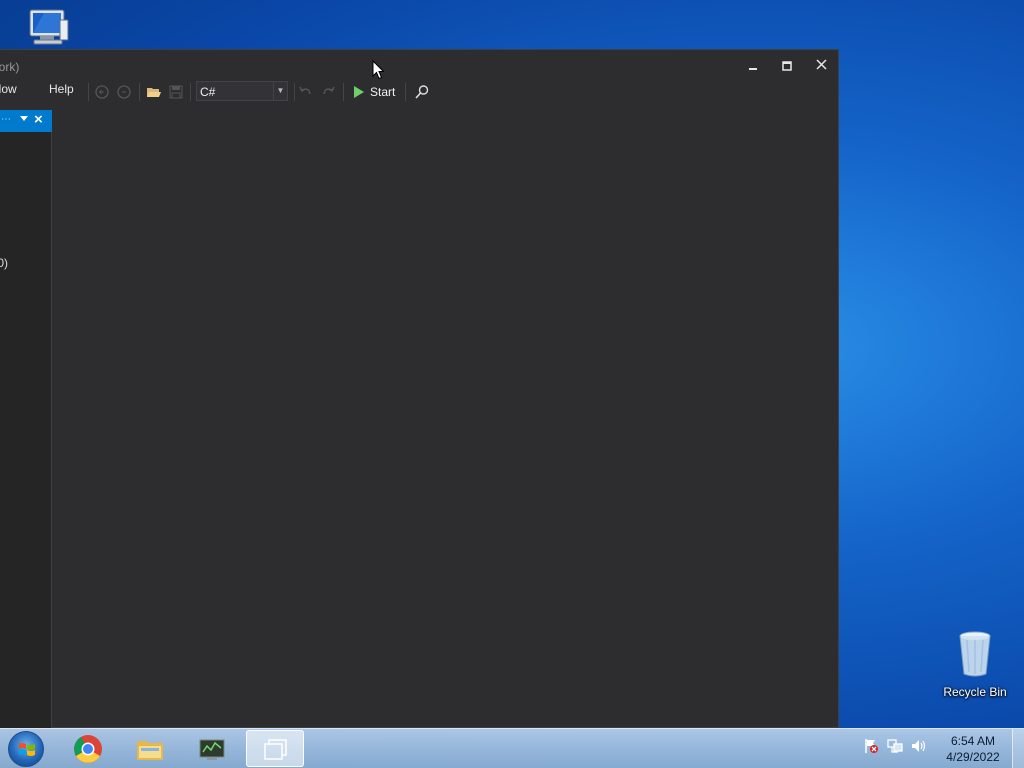 This screenshot has width=1024, height=768. I want to click on undo-icon, so click(306, 92).